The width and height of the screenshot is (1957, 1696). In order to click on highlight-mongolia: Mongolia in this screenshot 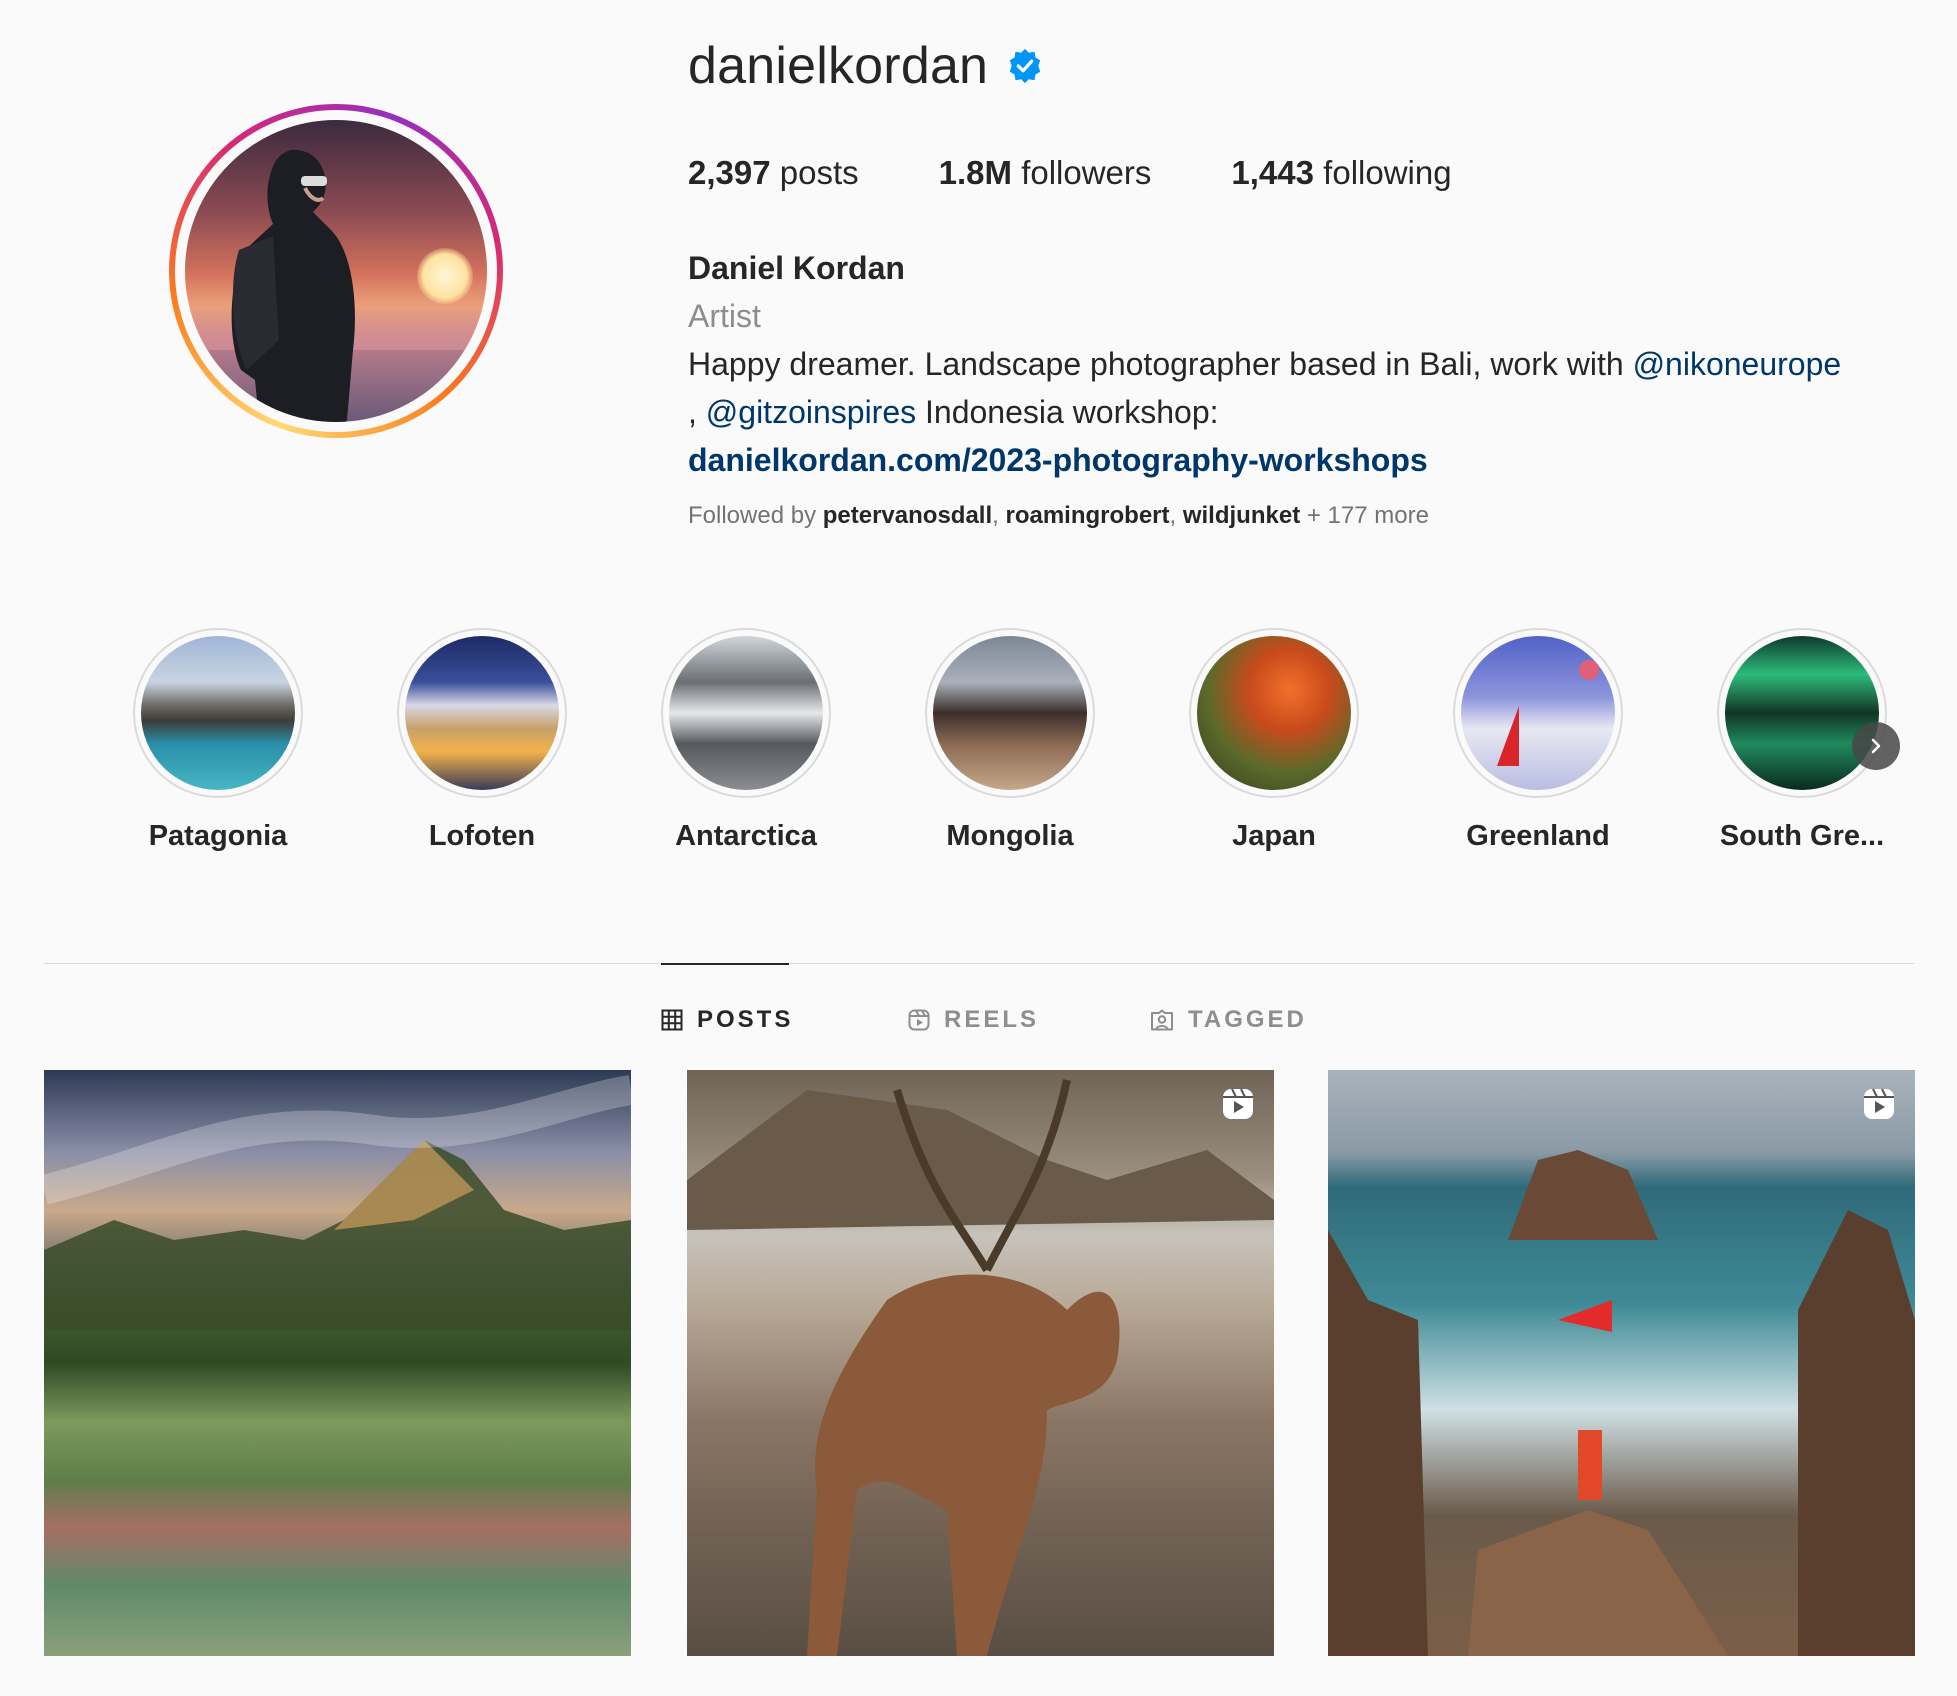, I will do `click(1010, 740)`.